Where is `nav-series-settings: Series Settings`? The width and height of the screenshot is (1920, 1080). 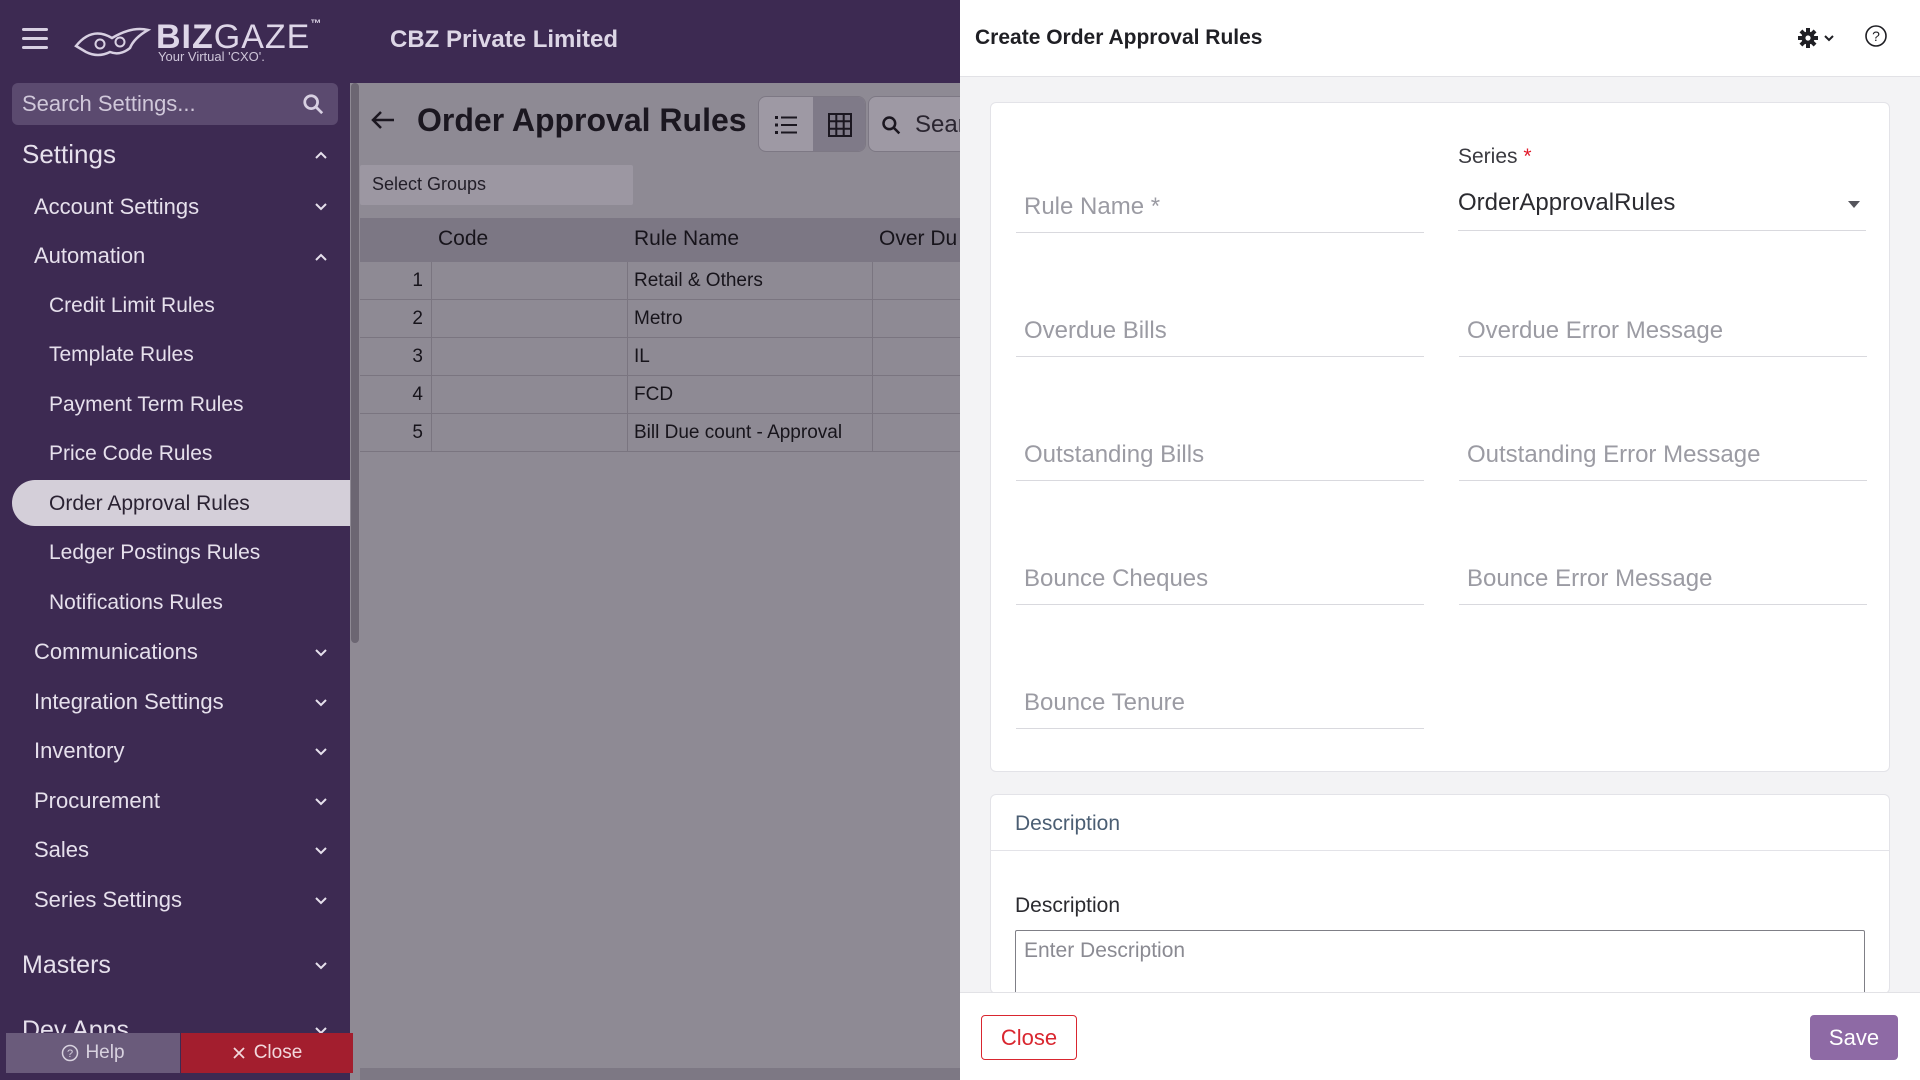
nav-series-settings: Series Settings is located at coordinates (108, 900).